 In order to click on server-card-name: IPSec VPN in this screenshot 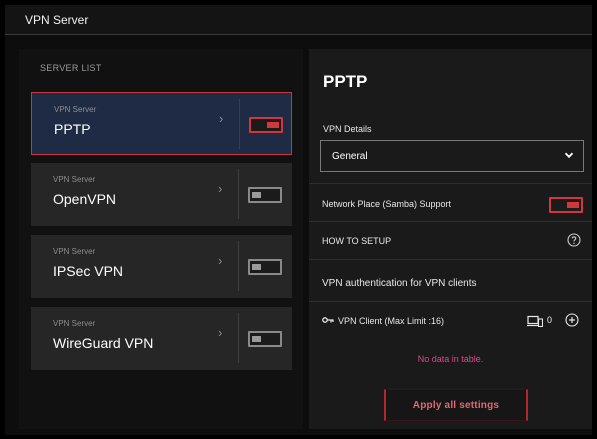, I will do `click(88, 271)`.